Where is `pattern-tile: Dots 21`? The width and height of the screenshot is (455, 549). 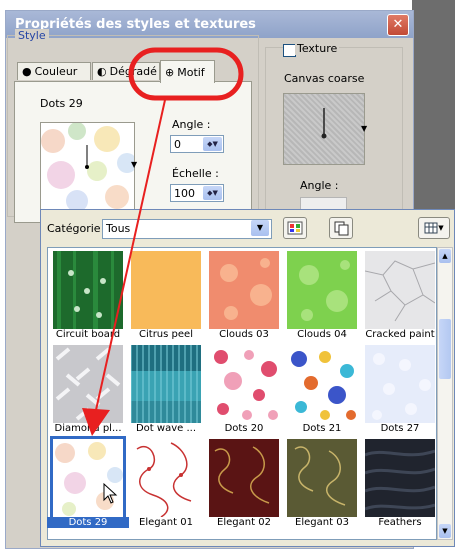 pattern-tile: Dots 21 is located at coordinates (319, 388).